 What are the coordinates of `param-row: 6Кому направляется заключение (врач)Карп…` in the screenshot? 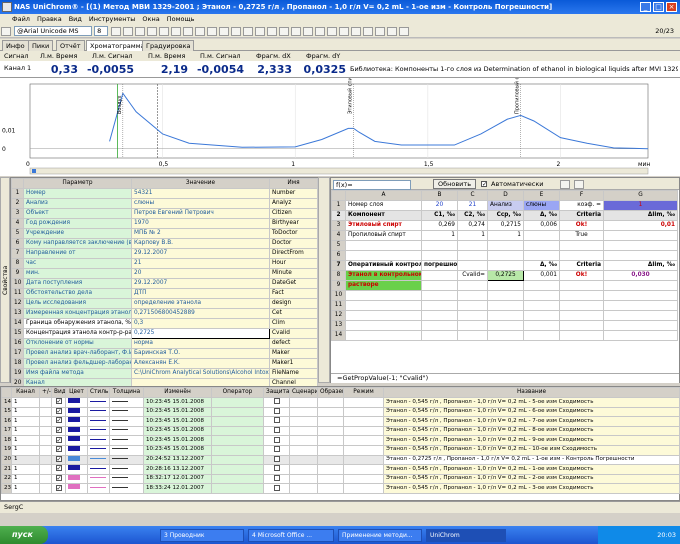 It's located at (164, 243).